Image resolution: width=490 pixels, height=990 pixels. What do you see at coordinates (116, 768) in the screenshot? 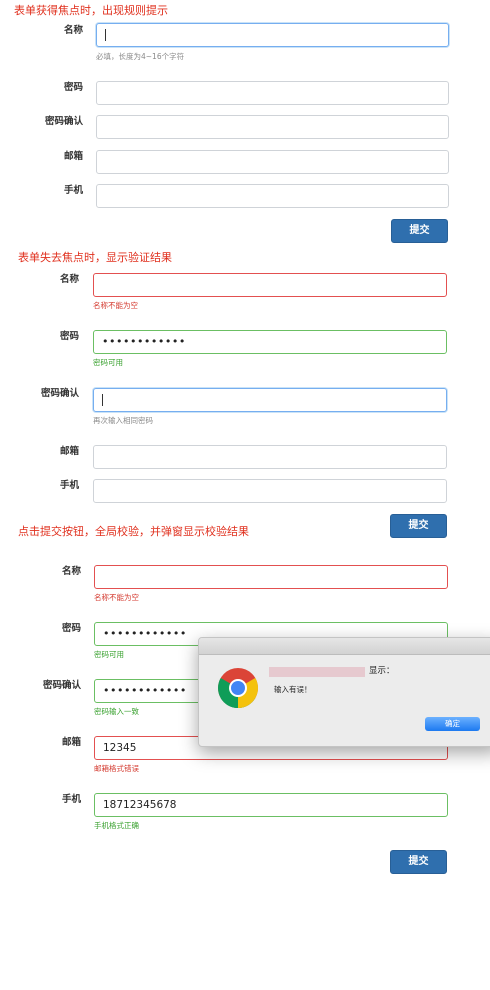
I see `email-error: 邮箱格式错误` at bounding box center [116, 768].